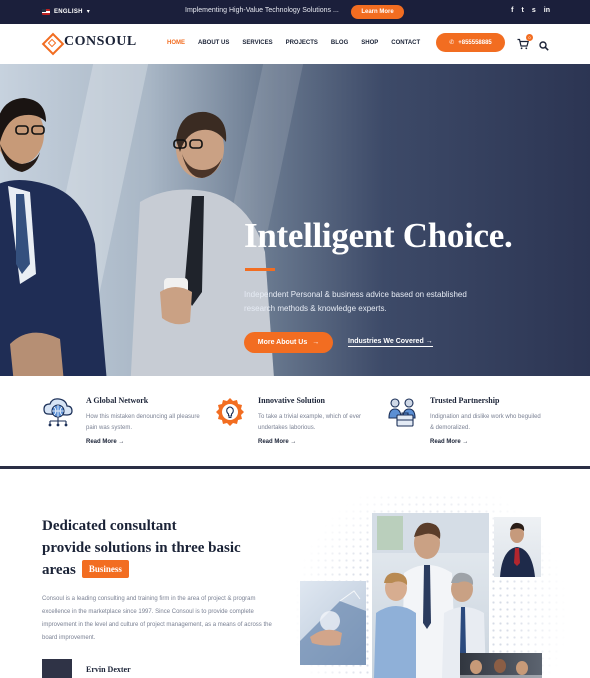  Describe the element at coordinates (369, 43) in the screenshot. I see `nav-item-shop: SHOP` at that location.